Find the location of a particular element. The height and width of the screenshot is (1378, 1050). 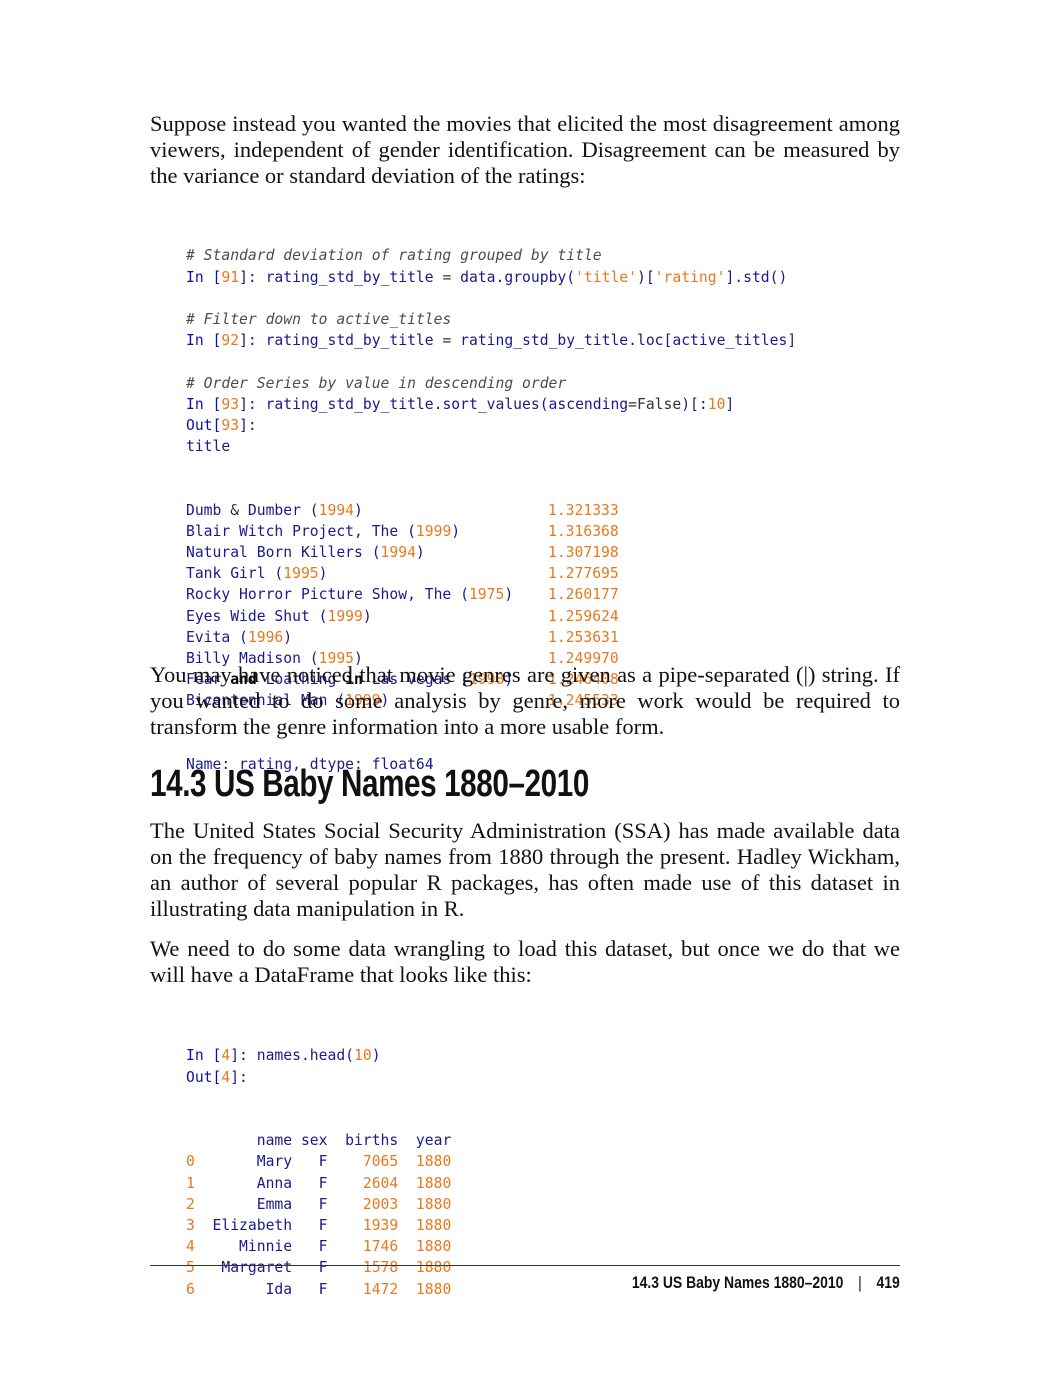

row-index: 2 is located at coordinates (190, 1204).